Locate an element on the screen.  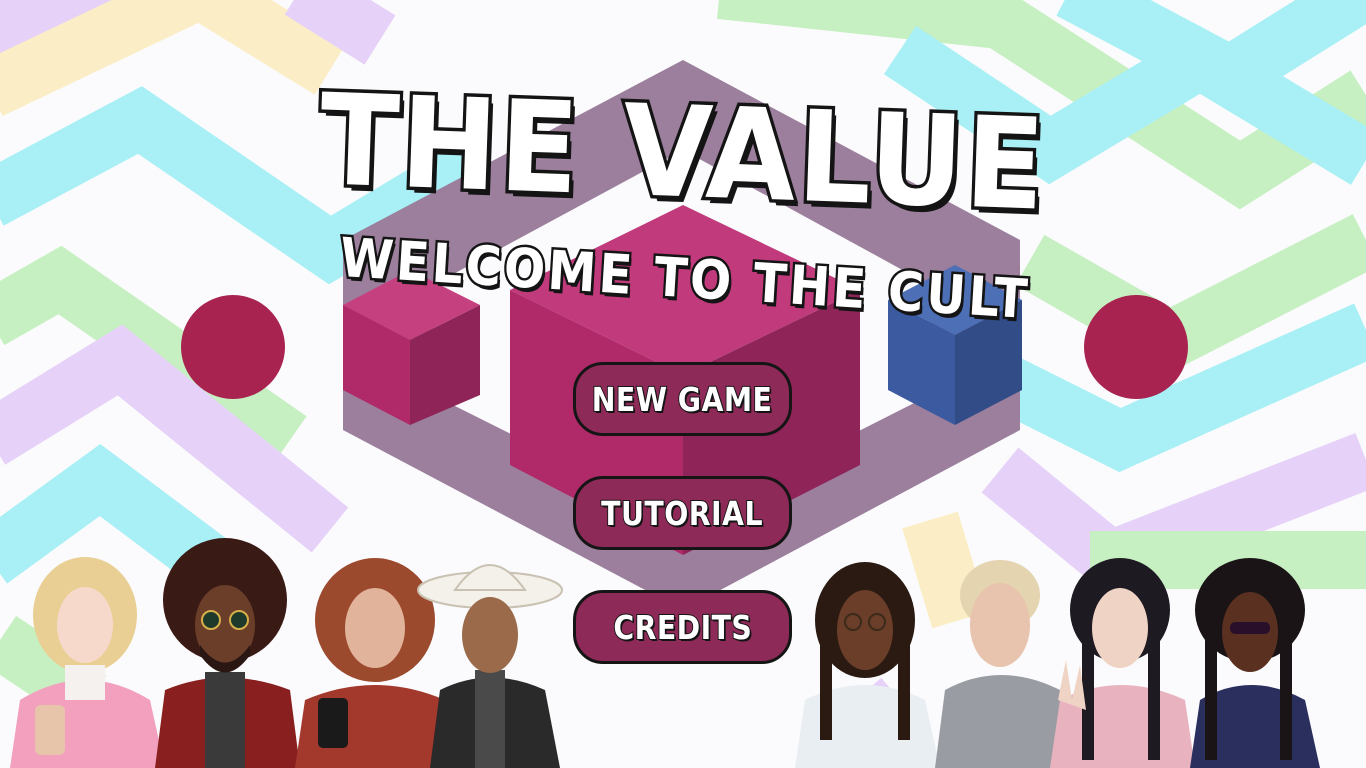
character-blonde-woman is located at coordinates (87, 662).